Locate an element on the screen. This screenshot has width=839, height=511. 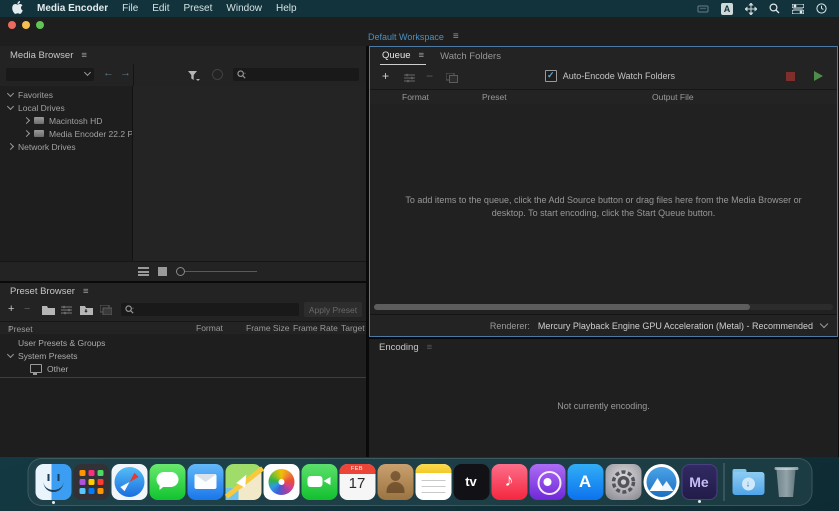
list-view-icon is located at coordinates (143, 271).